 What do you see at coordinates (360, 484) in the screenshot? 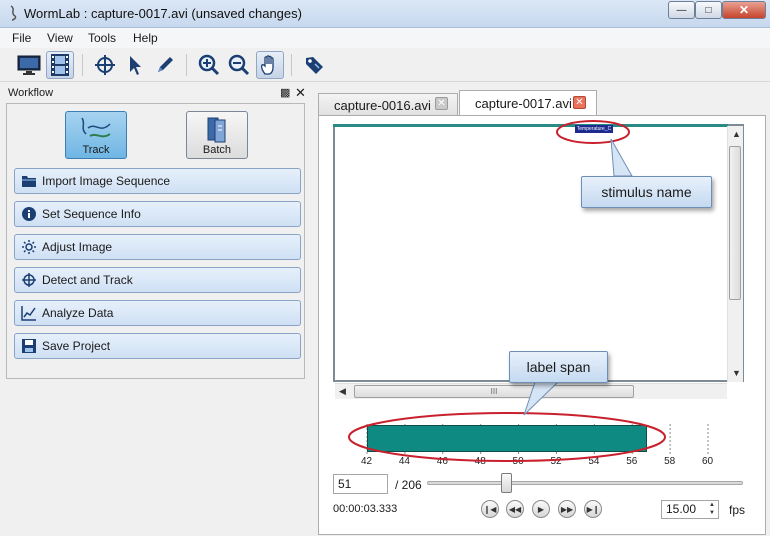
I see `frame-number-input: 51` at bounding box center [360, 484].